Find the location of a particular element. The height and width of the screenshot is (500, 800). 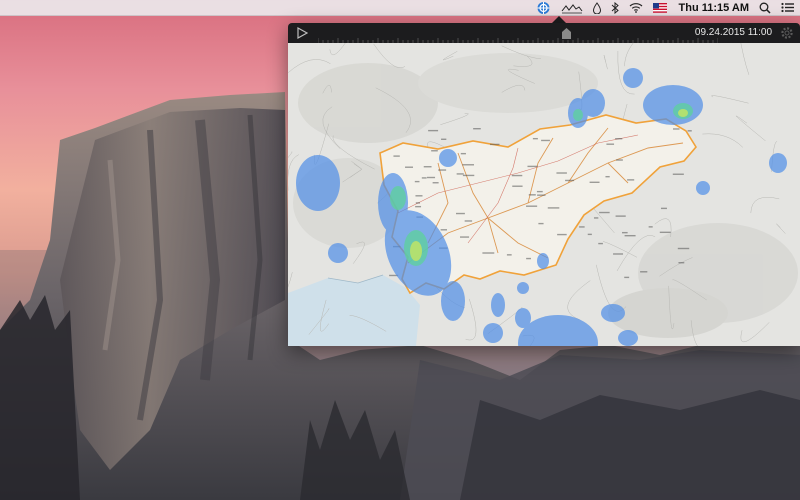

radar-timestamp: 09.24.2015 11:00 is located at coordinates (733, 32).